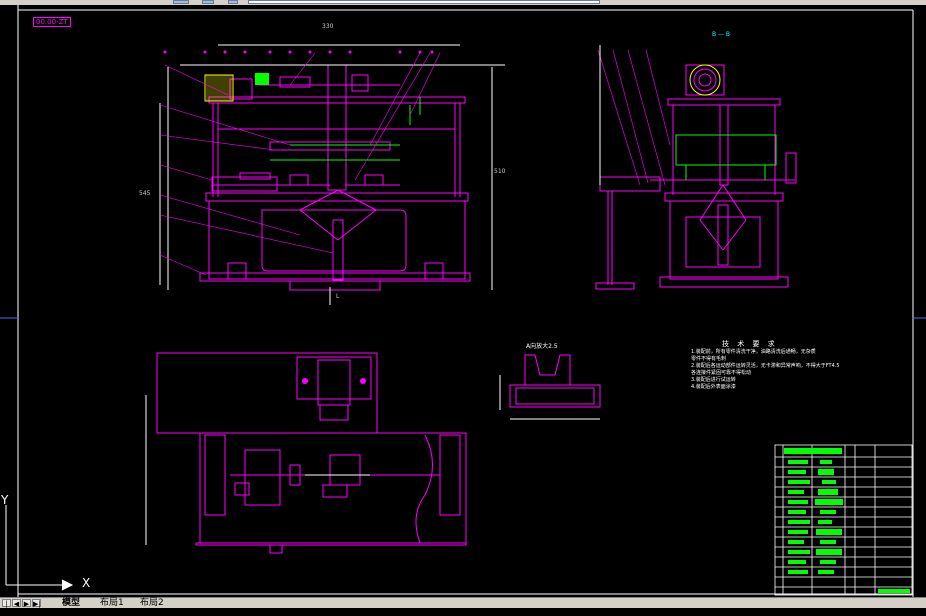 Image resolution: width=926 pixels, height=616 pixels. Describe the element at coordinates (424, 2) in the screenshot. I see `combo-box` at that location.